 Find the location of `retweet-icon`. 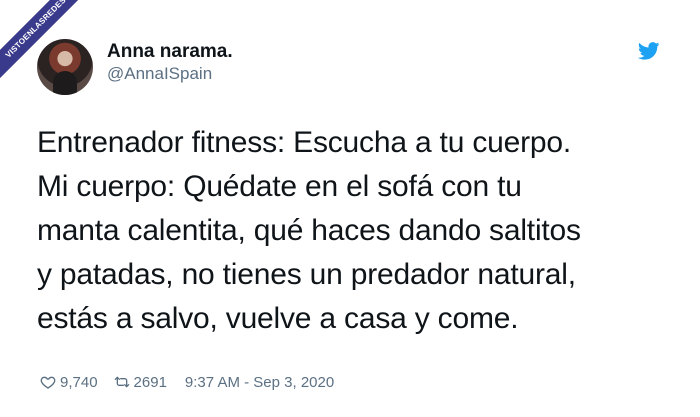

retweet-icon is located at coordinates (122, 382).